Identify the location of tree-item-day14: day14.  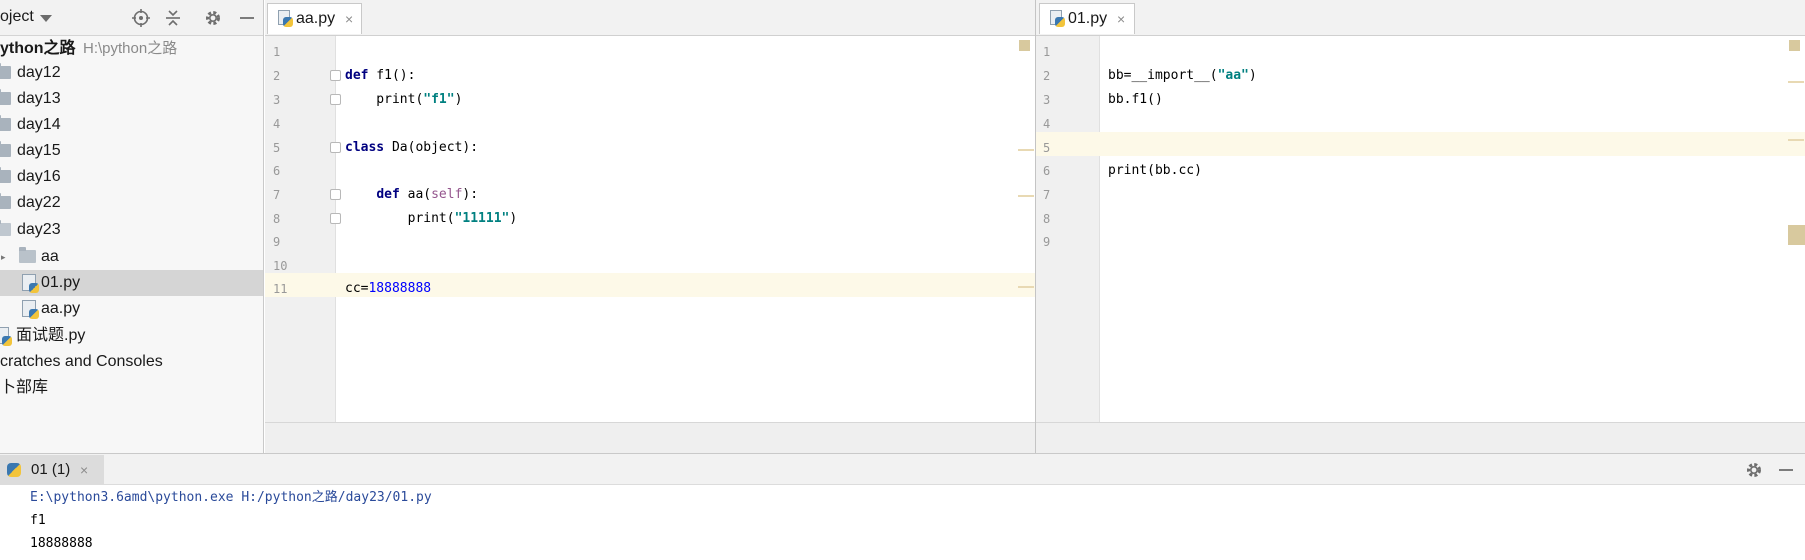
(131, 125).